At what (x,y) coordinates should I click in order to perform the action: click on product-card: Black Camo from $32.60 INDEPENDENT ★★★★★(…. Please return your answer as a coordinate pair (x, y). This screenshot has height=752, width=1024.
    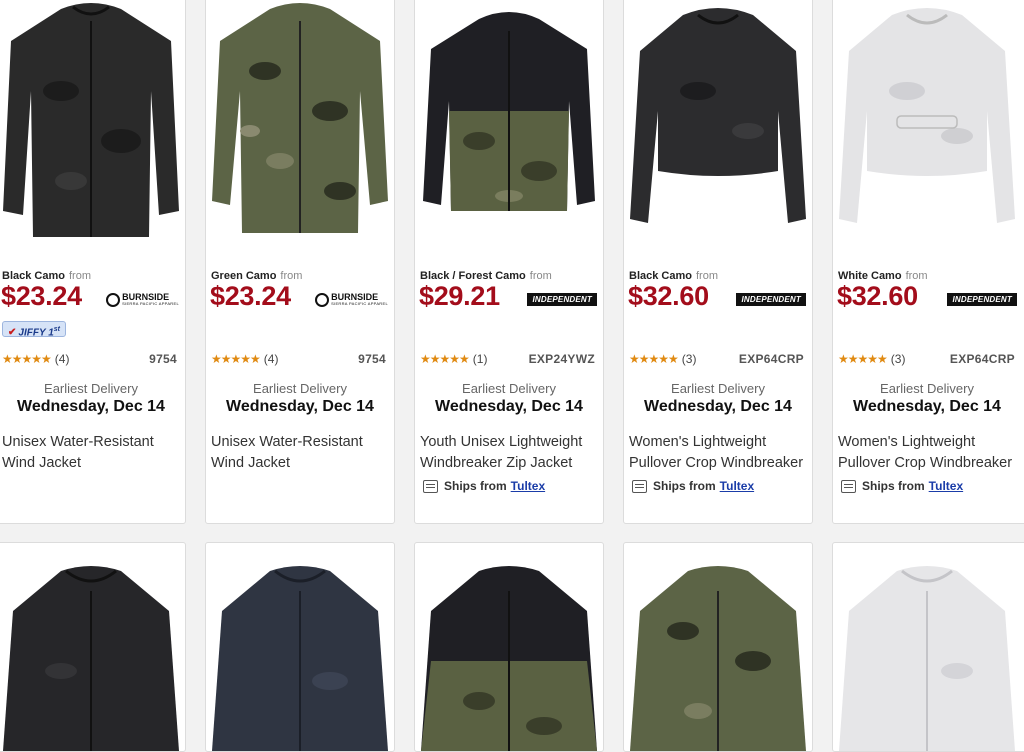
    Looking at the image, I should click on (718, 262).